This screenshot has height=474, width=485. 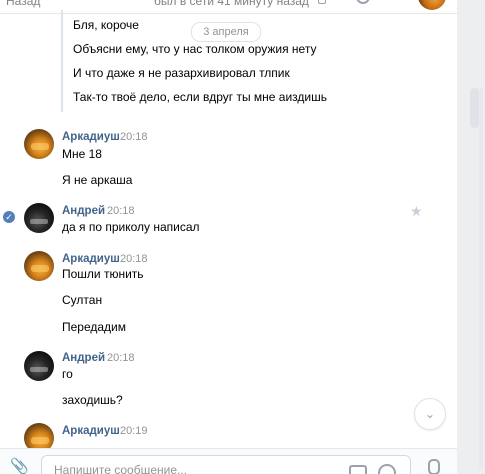 What do you see at coordinates (131, 227) in the screenshot?
I see `message-text: да я по приколу написал` at bounding box center [131, 227].